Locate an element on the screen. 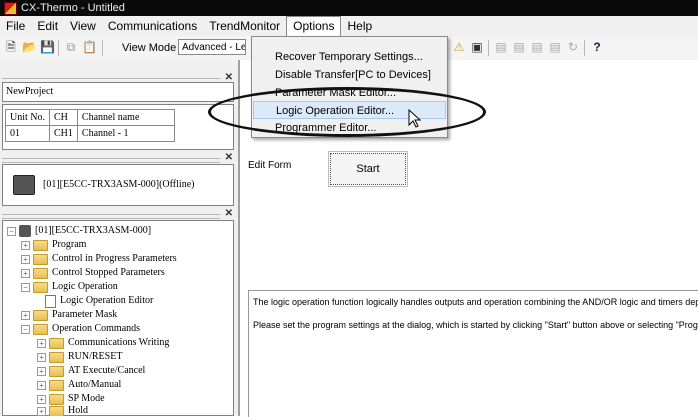 The width and height of the screenshot is (698, 417). monitor-icon: ▣ is located at coordinates (477, 47).